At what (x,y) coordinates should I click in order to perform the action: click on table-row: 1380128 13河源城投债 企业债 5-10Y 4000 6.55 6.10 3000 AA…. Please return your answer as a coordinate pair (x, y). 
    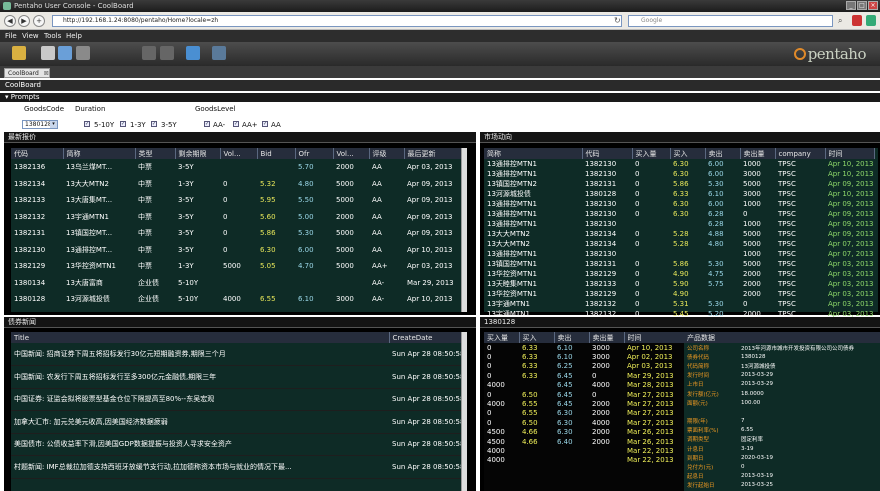
    Looking at the image, I should click on (236, 299).